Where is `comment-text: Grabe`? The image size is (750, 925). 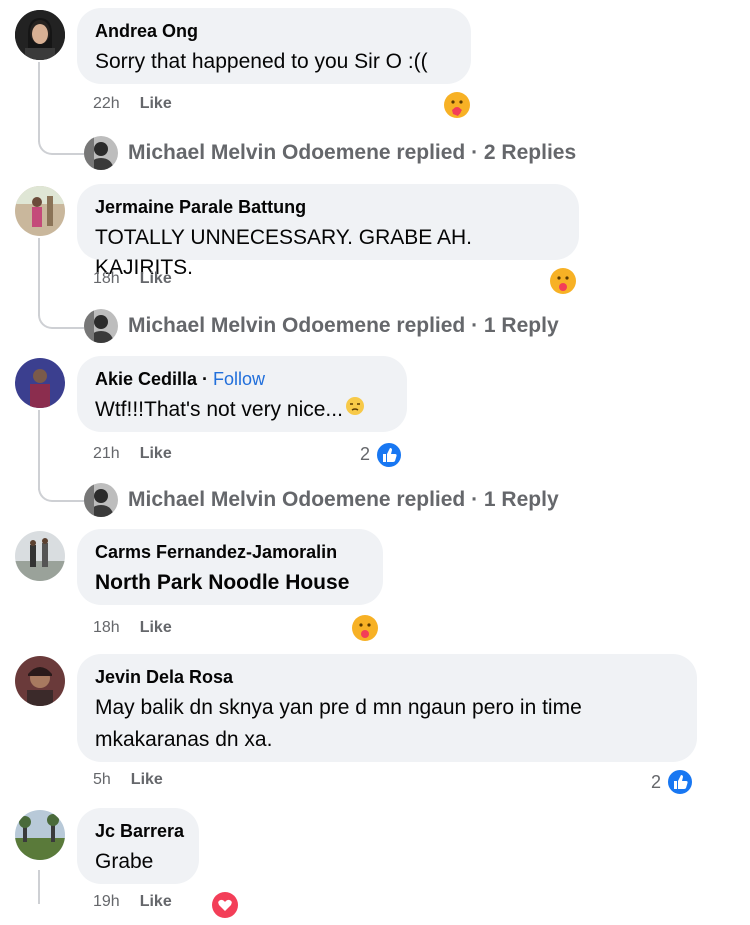 comment-text: Grabe is located at coordinates (124, 861).